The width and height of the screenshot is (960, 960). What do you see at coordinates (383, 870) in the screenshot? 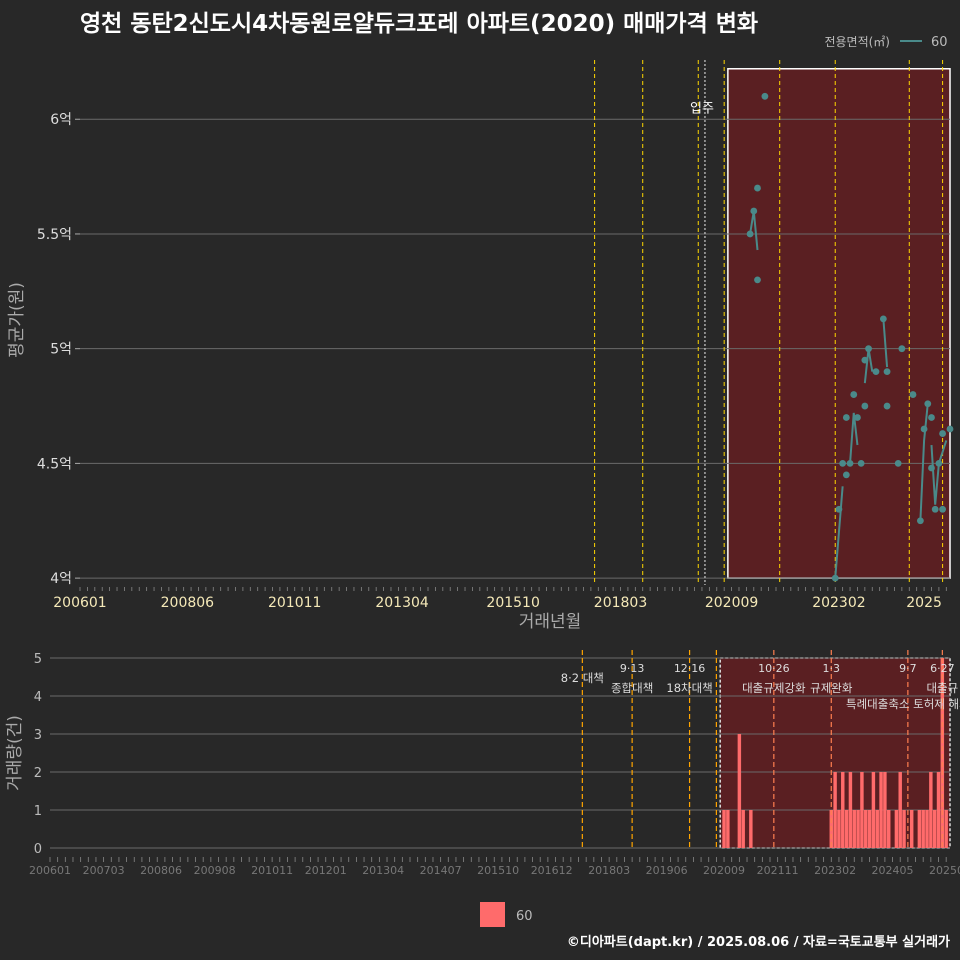
I see `volume-x-tick-label: 201304` at bounding box center [383, 870].